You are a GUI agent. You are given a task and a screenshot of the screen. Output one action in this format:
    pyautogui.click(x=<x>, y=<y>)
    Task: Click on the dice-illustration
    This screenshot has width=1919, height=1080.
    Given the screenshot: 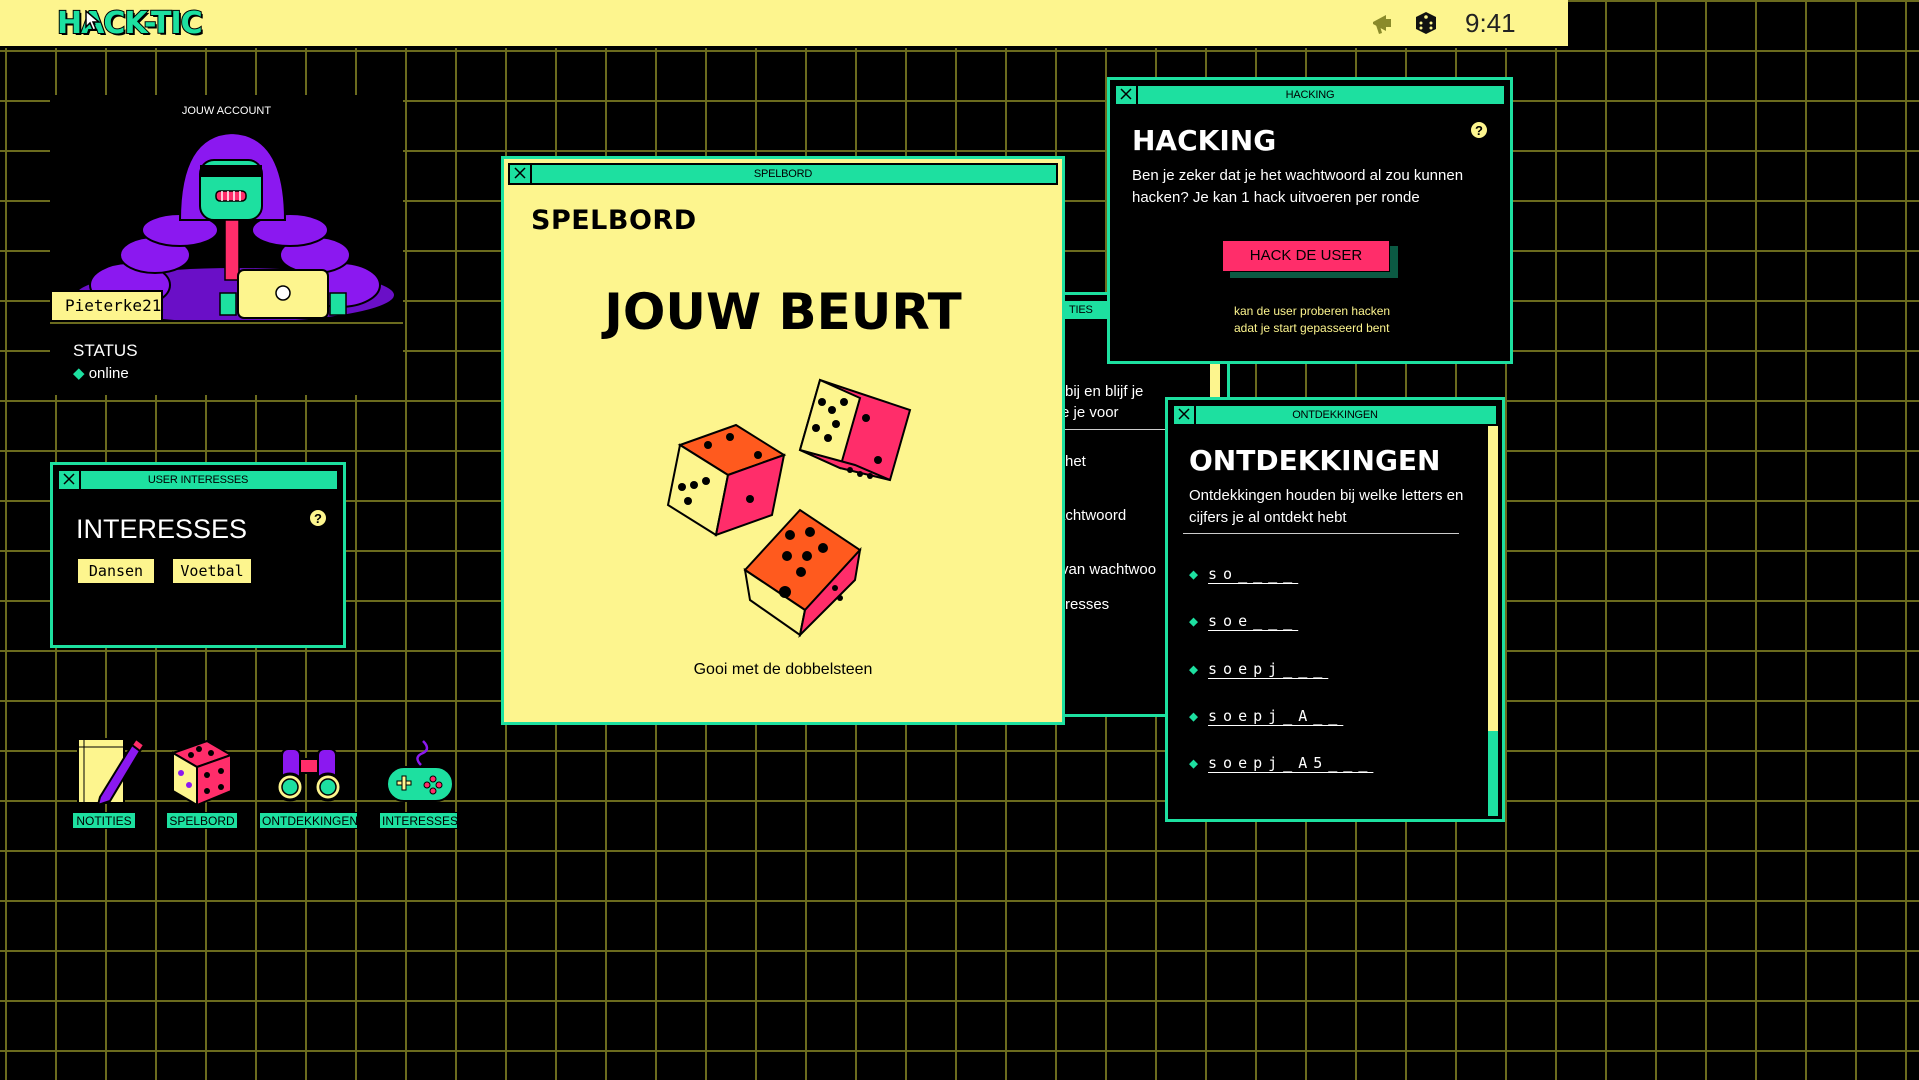 What is the action you would take?
    pyautogui.click(x=790, y=505)
    